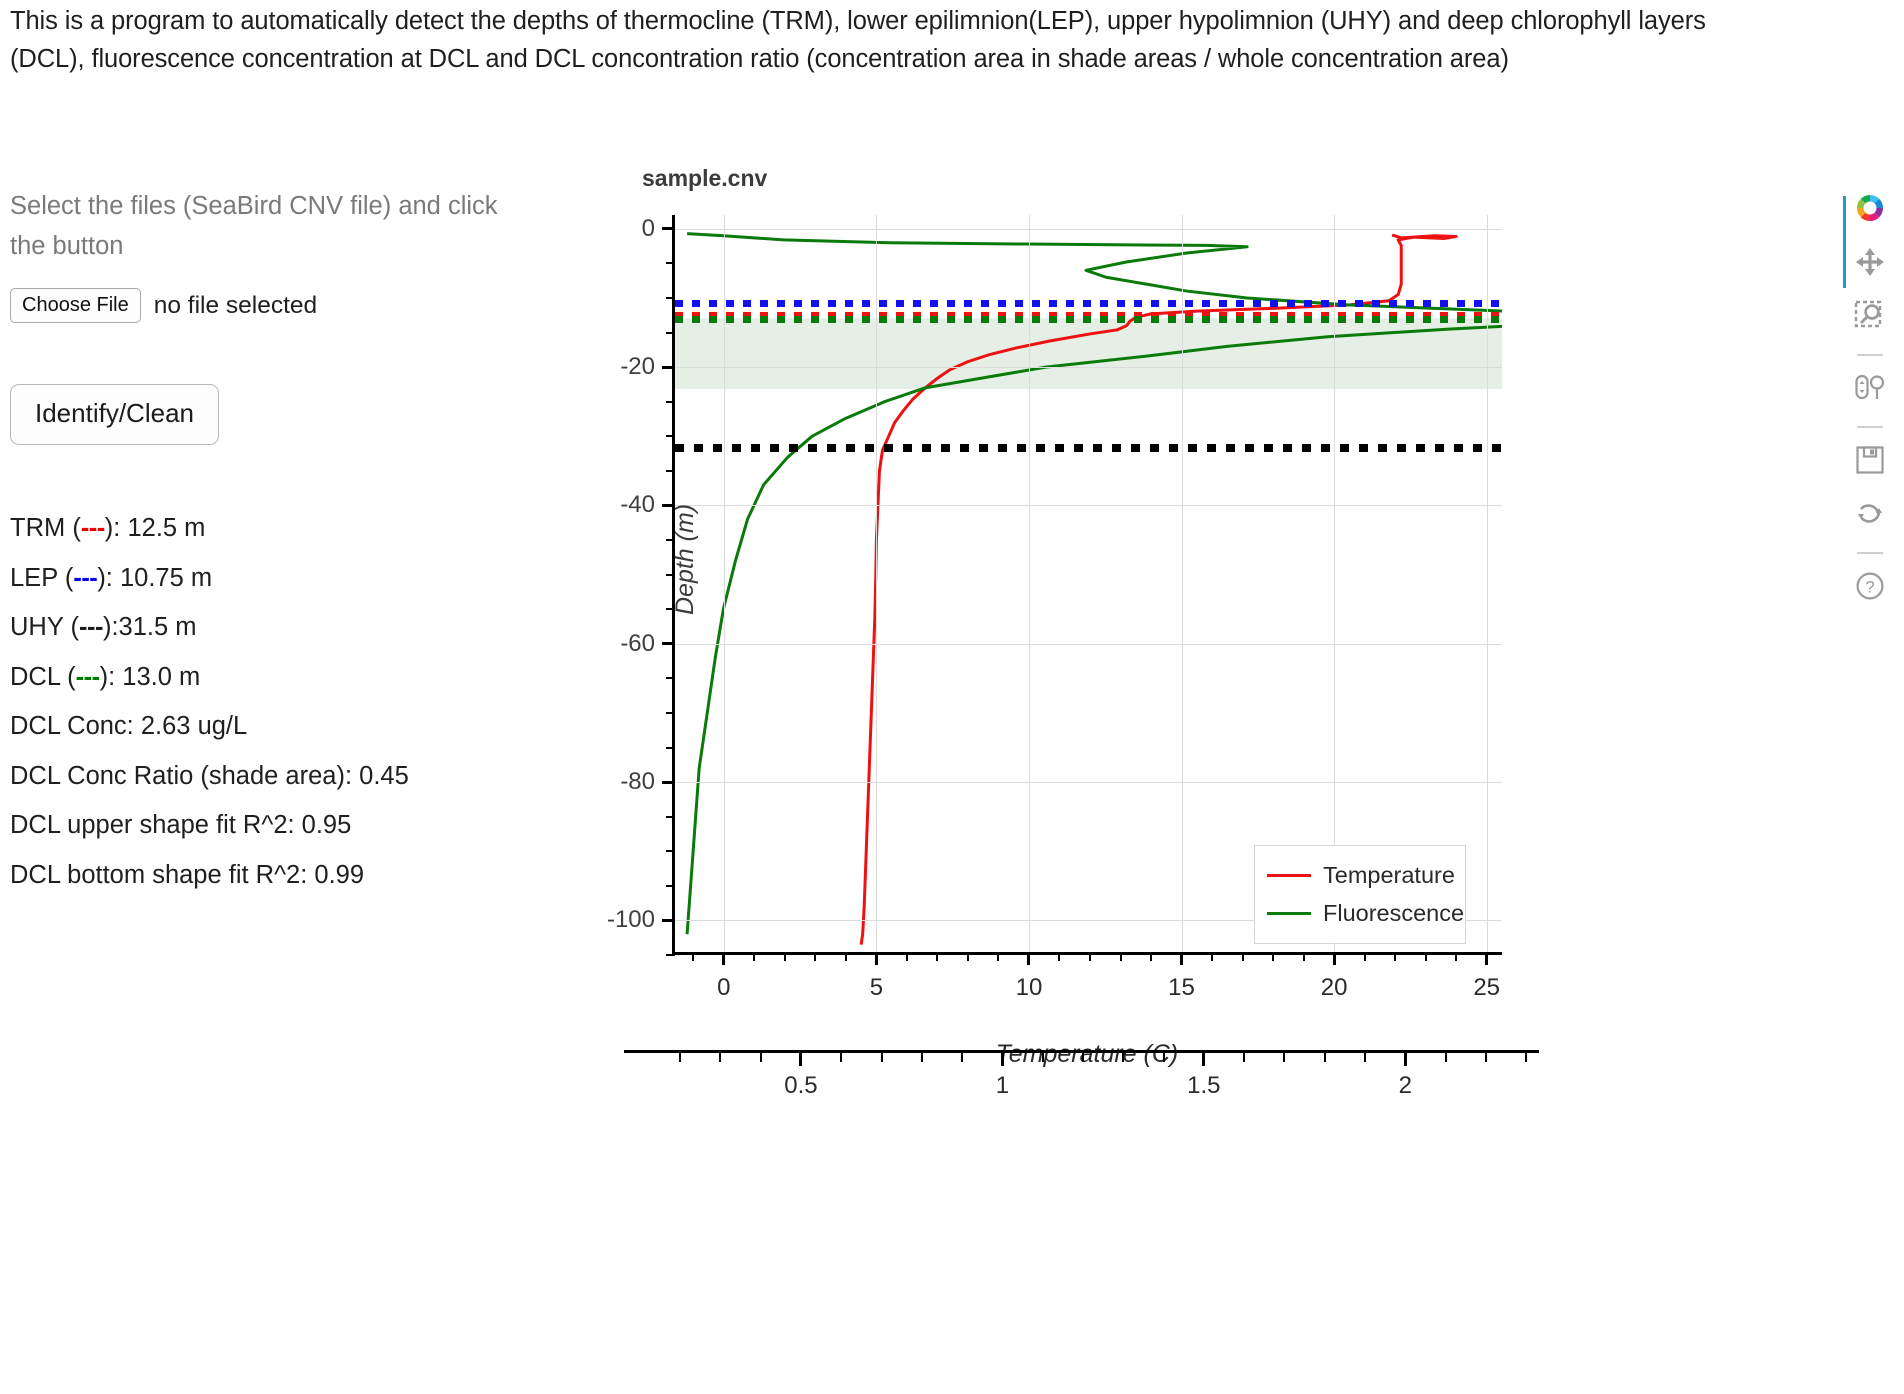 This screenshot has width=1904, height=1394. What do you see at coordinates (1181, 987) in the screenshot?
I see `x-tick-label: 15` at bounding box center [1181, 987].